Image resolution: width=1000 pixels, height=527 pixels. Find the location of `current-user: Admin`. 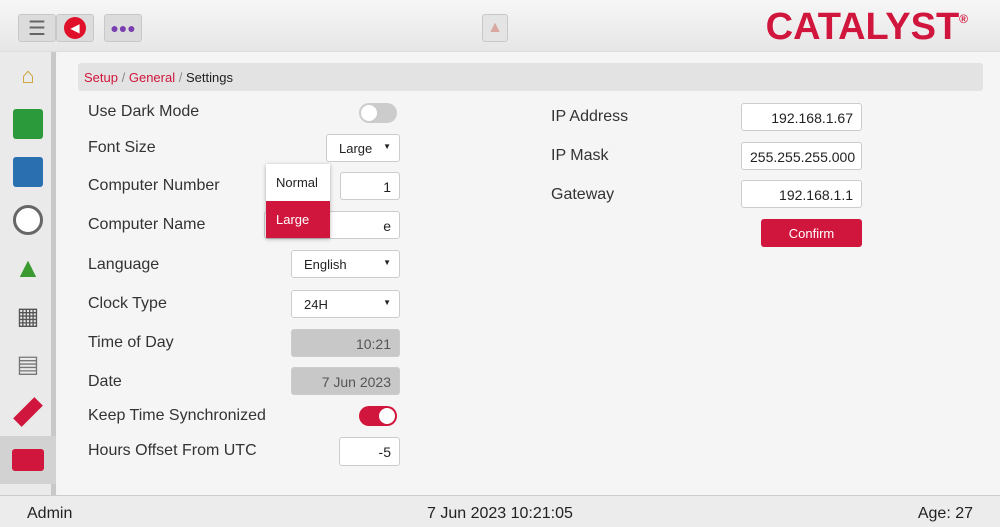

current-user: Admin is located at coordinates (50, 513).